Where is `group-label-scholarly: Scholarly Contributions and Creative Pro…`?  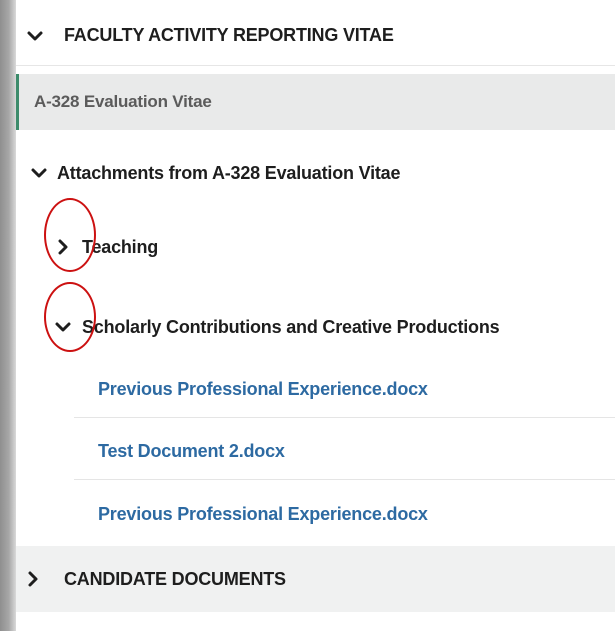
group-label-scholarly: Scholarly Contributions and Creative Pro… is located at coordinates (291, 326).